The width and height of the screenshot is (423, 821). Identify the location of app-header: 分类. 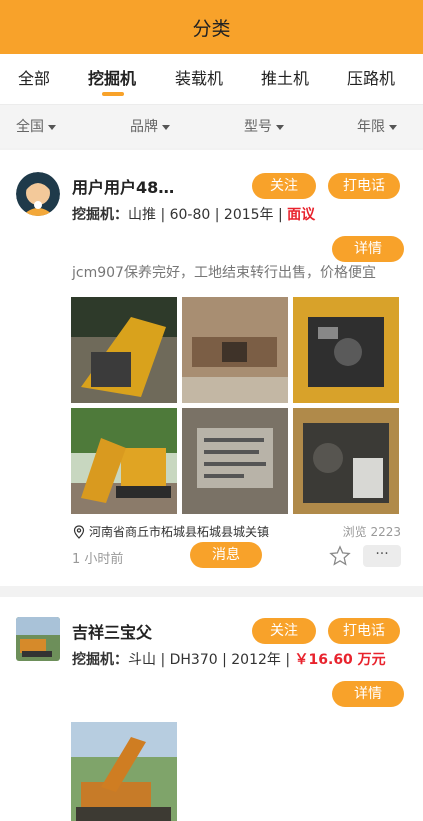
(211, 27).